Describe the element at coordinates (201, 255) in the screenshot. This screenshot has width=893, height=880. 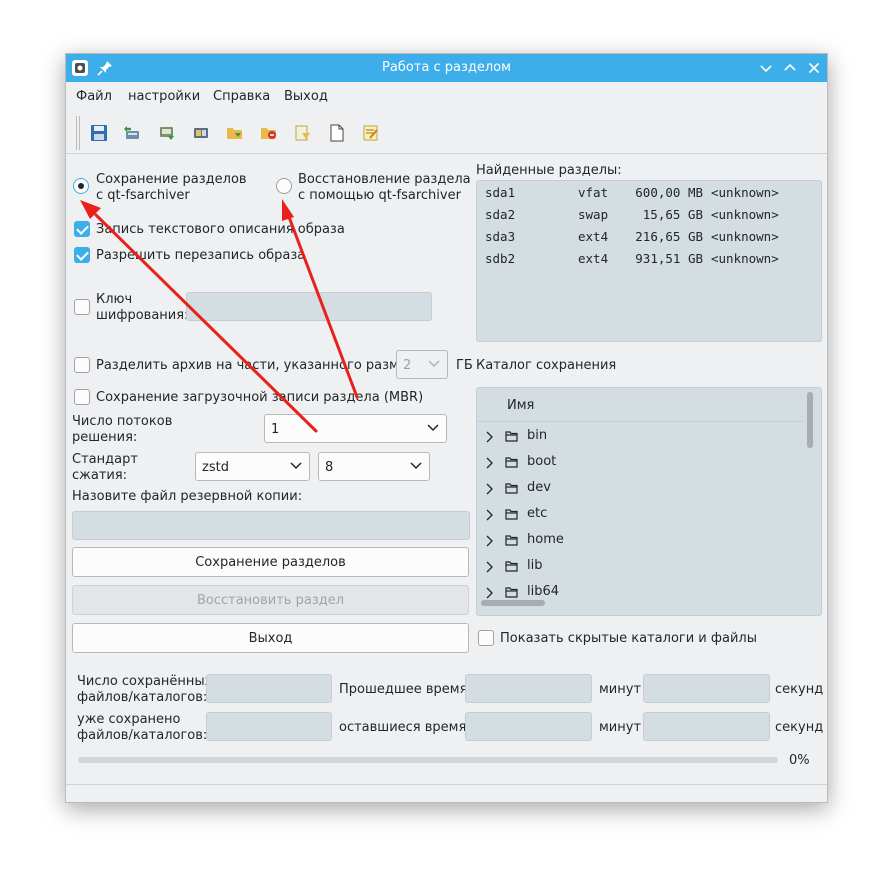
I see `allow-overwrite-label: Разрешить перезапись образа` at that location.